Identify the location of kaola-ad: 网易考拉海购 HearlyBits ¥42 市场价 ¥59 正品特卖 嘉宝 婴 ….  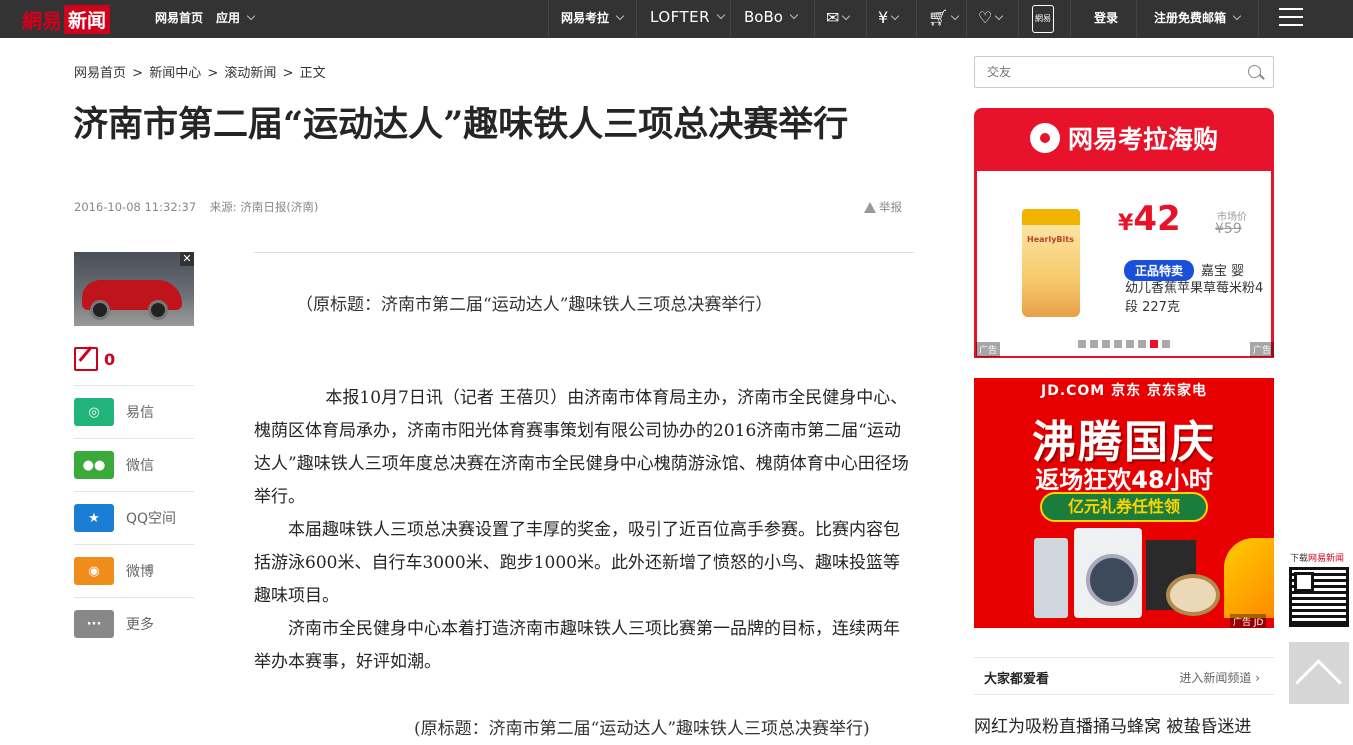
(1124, 233).